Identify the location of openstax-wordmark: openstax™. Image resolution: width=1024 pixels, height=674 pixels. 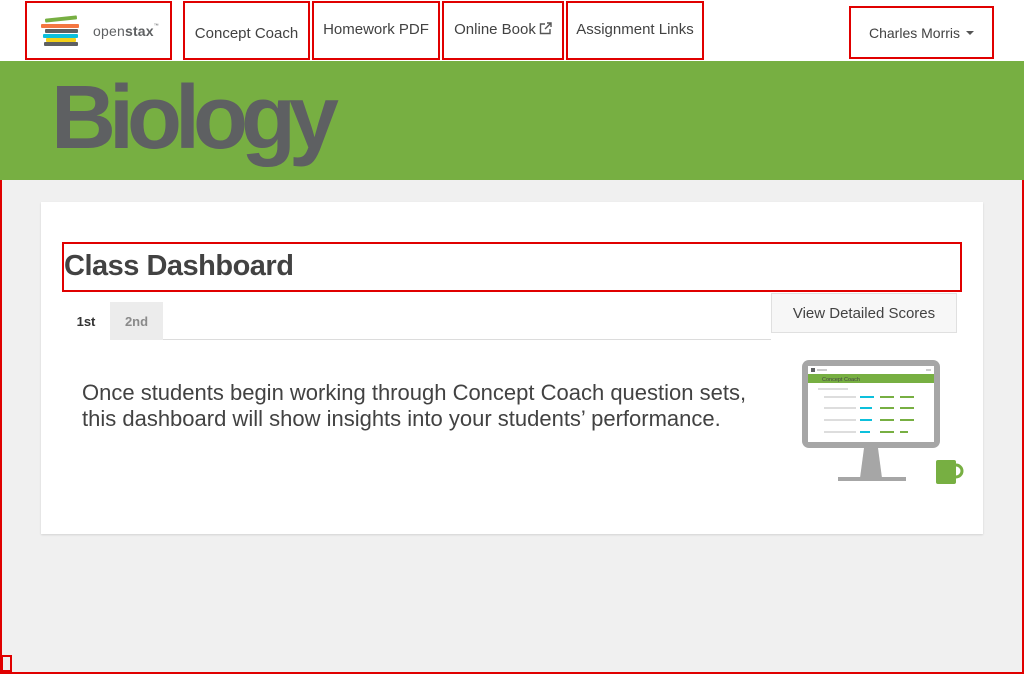
(126, 30).